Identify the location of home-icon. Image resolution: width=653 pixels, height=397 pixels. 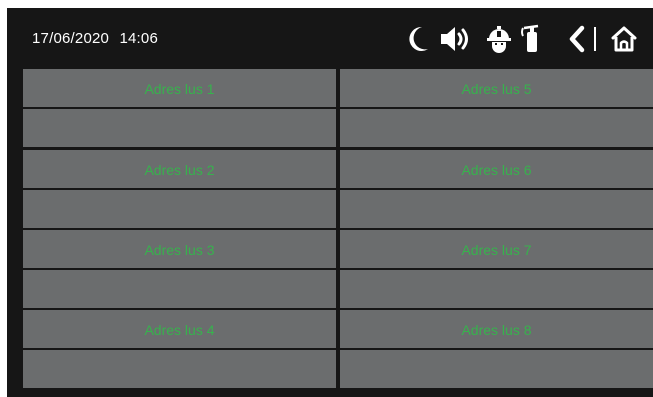
(624, 39).